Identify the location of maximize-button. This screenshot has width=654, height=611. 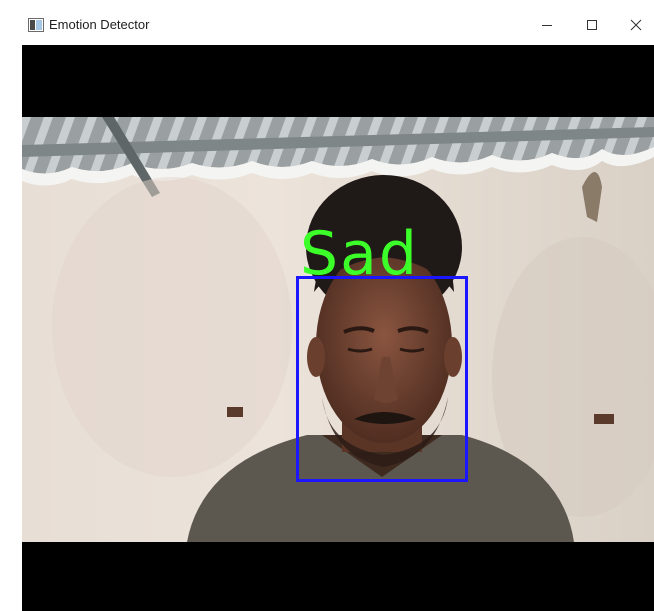
(592, 25).